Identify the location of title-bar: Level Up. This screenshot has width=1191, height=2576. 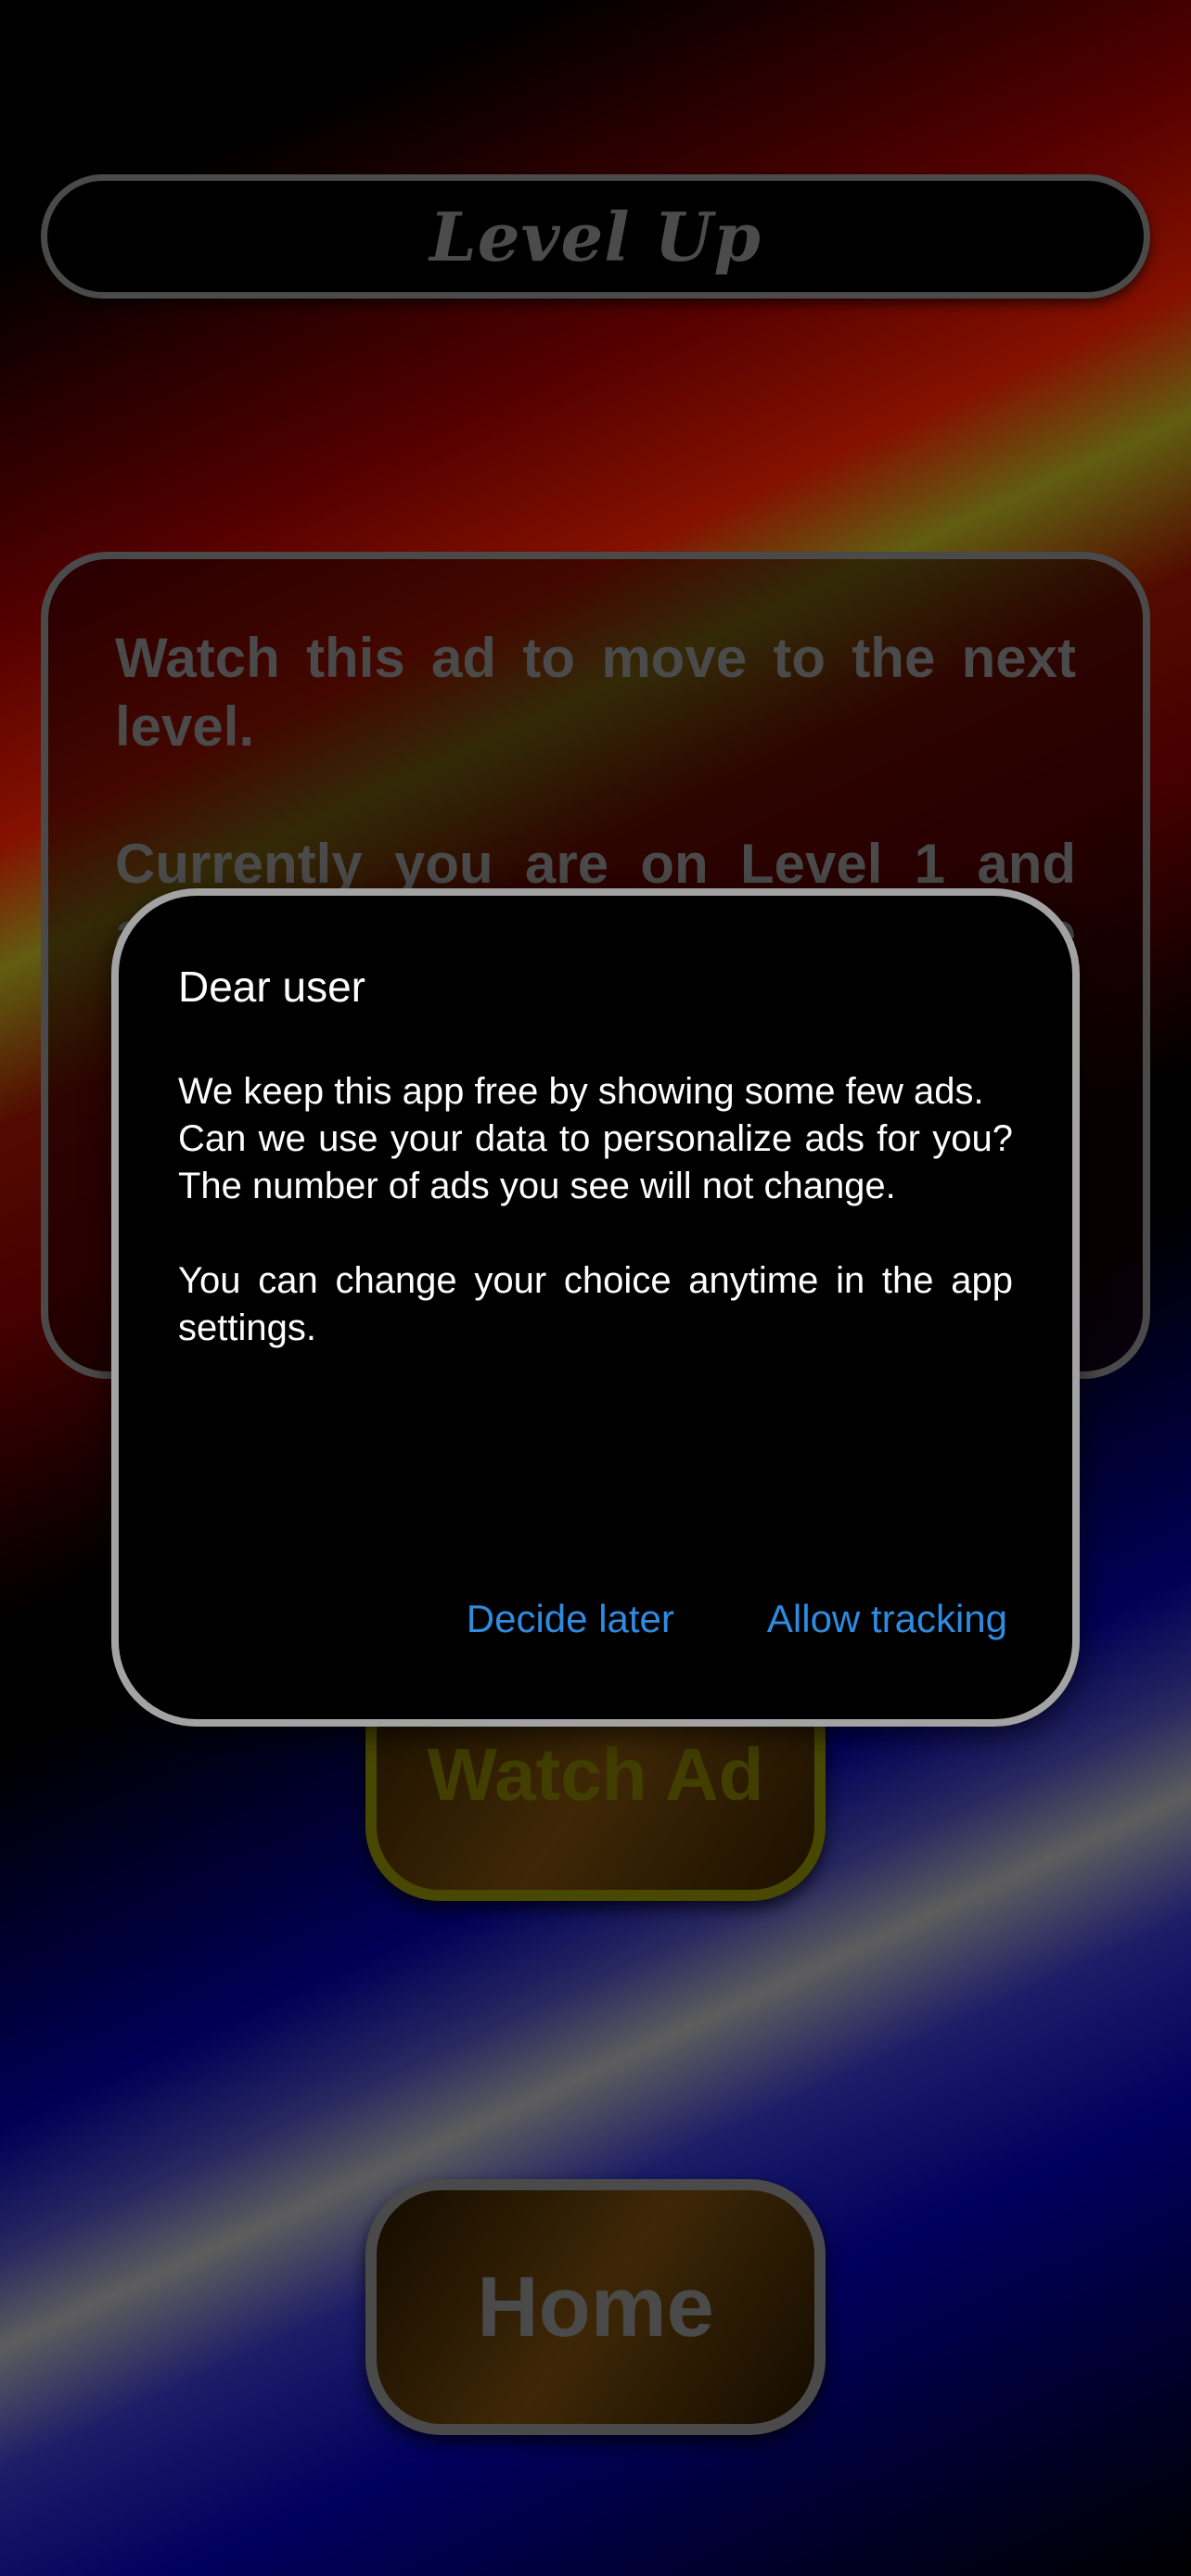
(595, 237).